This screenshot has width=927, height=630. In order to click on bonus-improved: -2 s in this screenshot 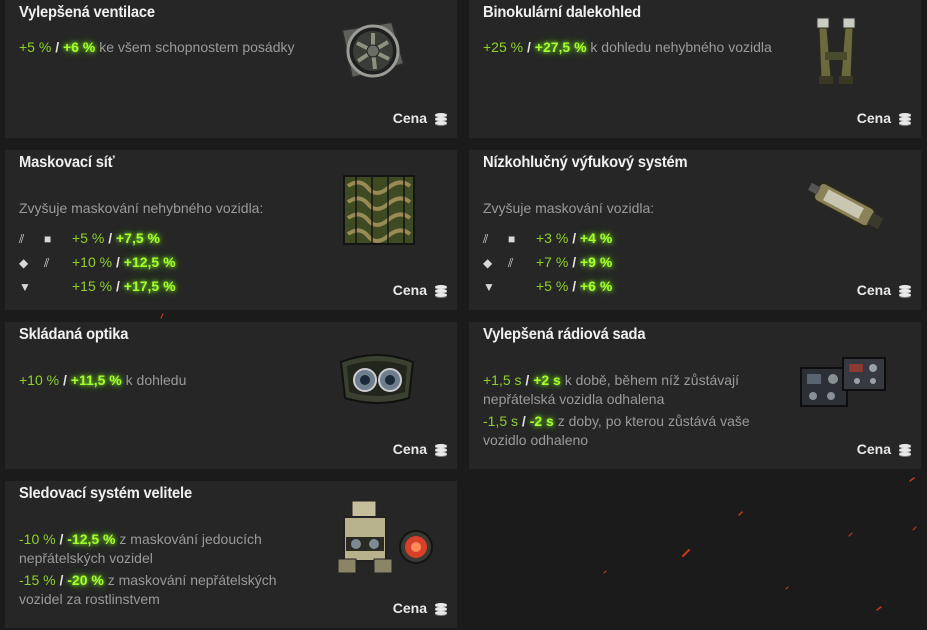, I will do `click(541, 421)`.